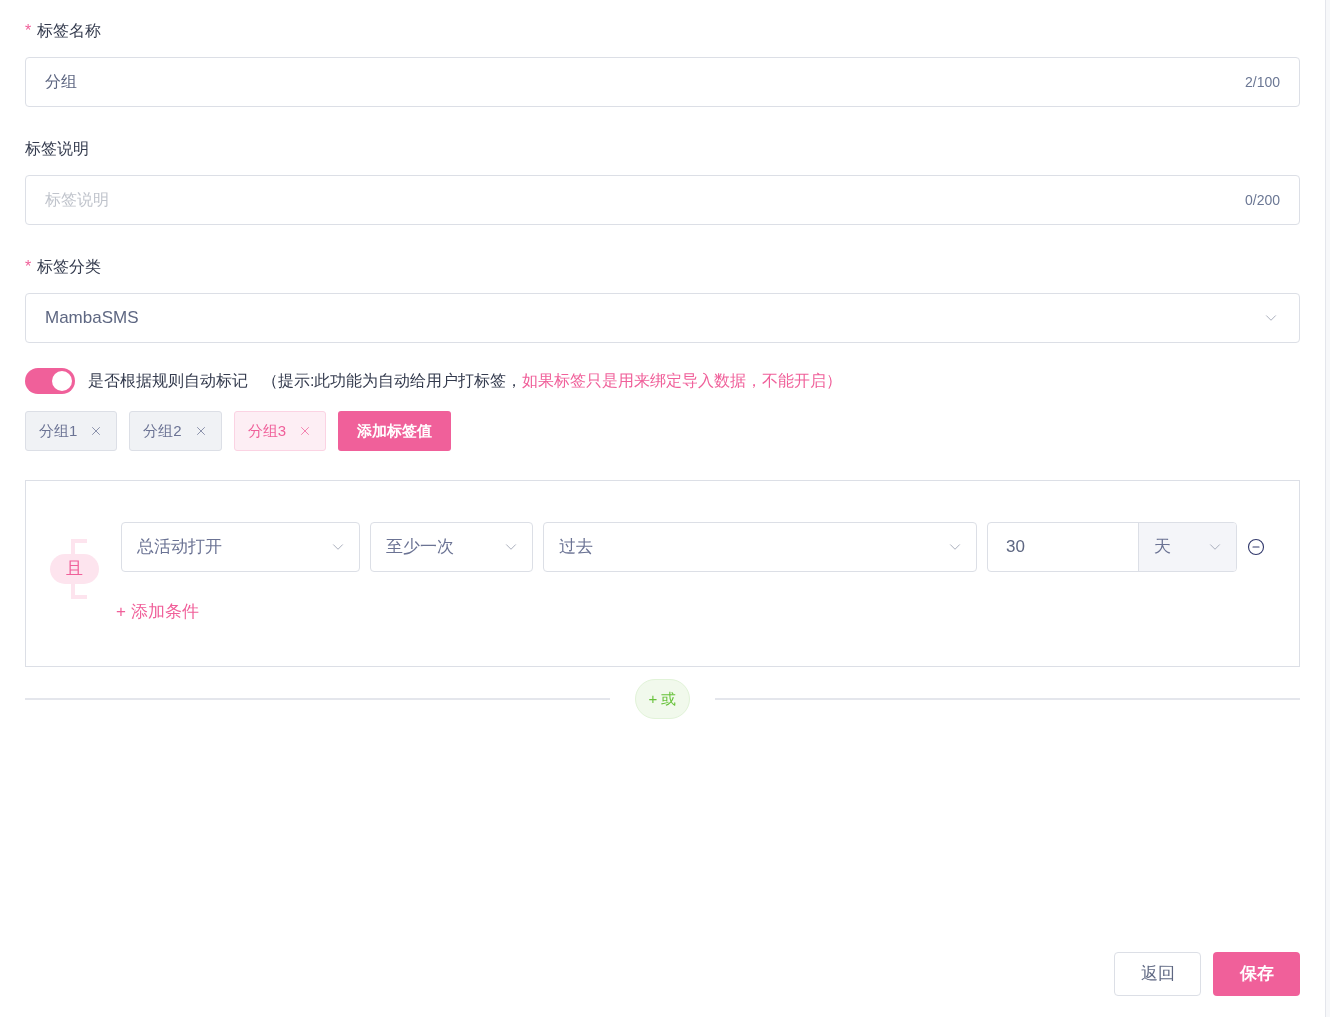  What do you see at coordinates (392, 381) in the screenshot?
I see `hint-text: （提示:此功能为自动给用户打标签，` at bounding box center [392, 381].